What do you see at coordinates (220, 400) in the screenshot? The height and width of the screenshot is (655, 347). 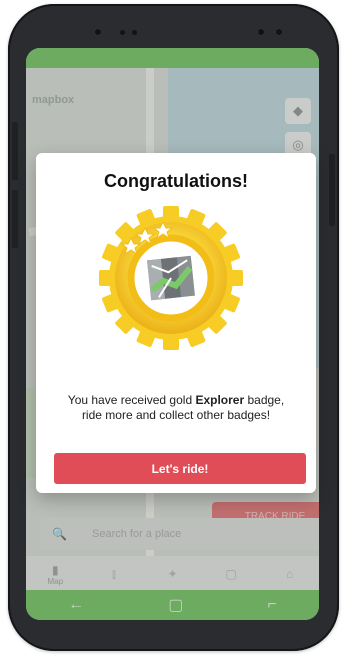 I see `badge-name: Explorer` at bounding box center [220, 400].